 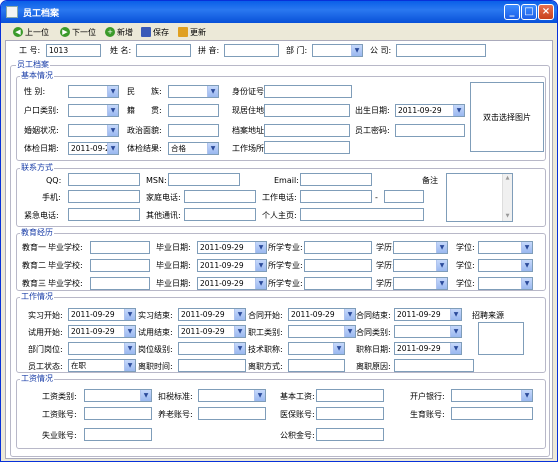 I want to click on unemploy-acct-input, so click(x=118, y=434).